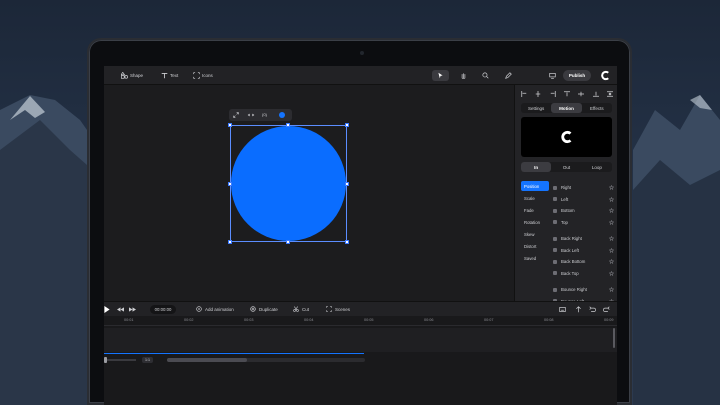 The height and width of the screenshot is (405, 720). Describe the element at coordinates (169, 75) in the screenshot. I see `text-tool-button: Text` at that location.